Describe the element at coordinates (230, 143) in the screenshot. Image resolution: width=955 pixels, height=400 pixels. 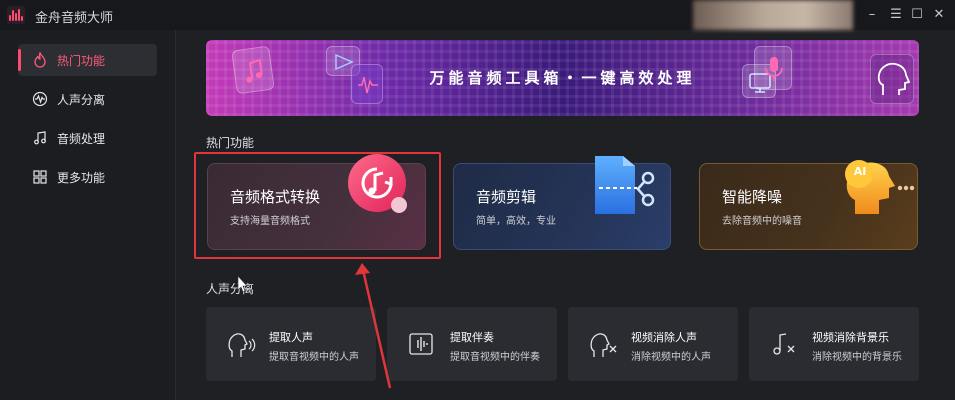
I see `hot-section-title: 热门功能` at that location.